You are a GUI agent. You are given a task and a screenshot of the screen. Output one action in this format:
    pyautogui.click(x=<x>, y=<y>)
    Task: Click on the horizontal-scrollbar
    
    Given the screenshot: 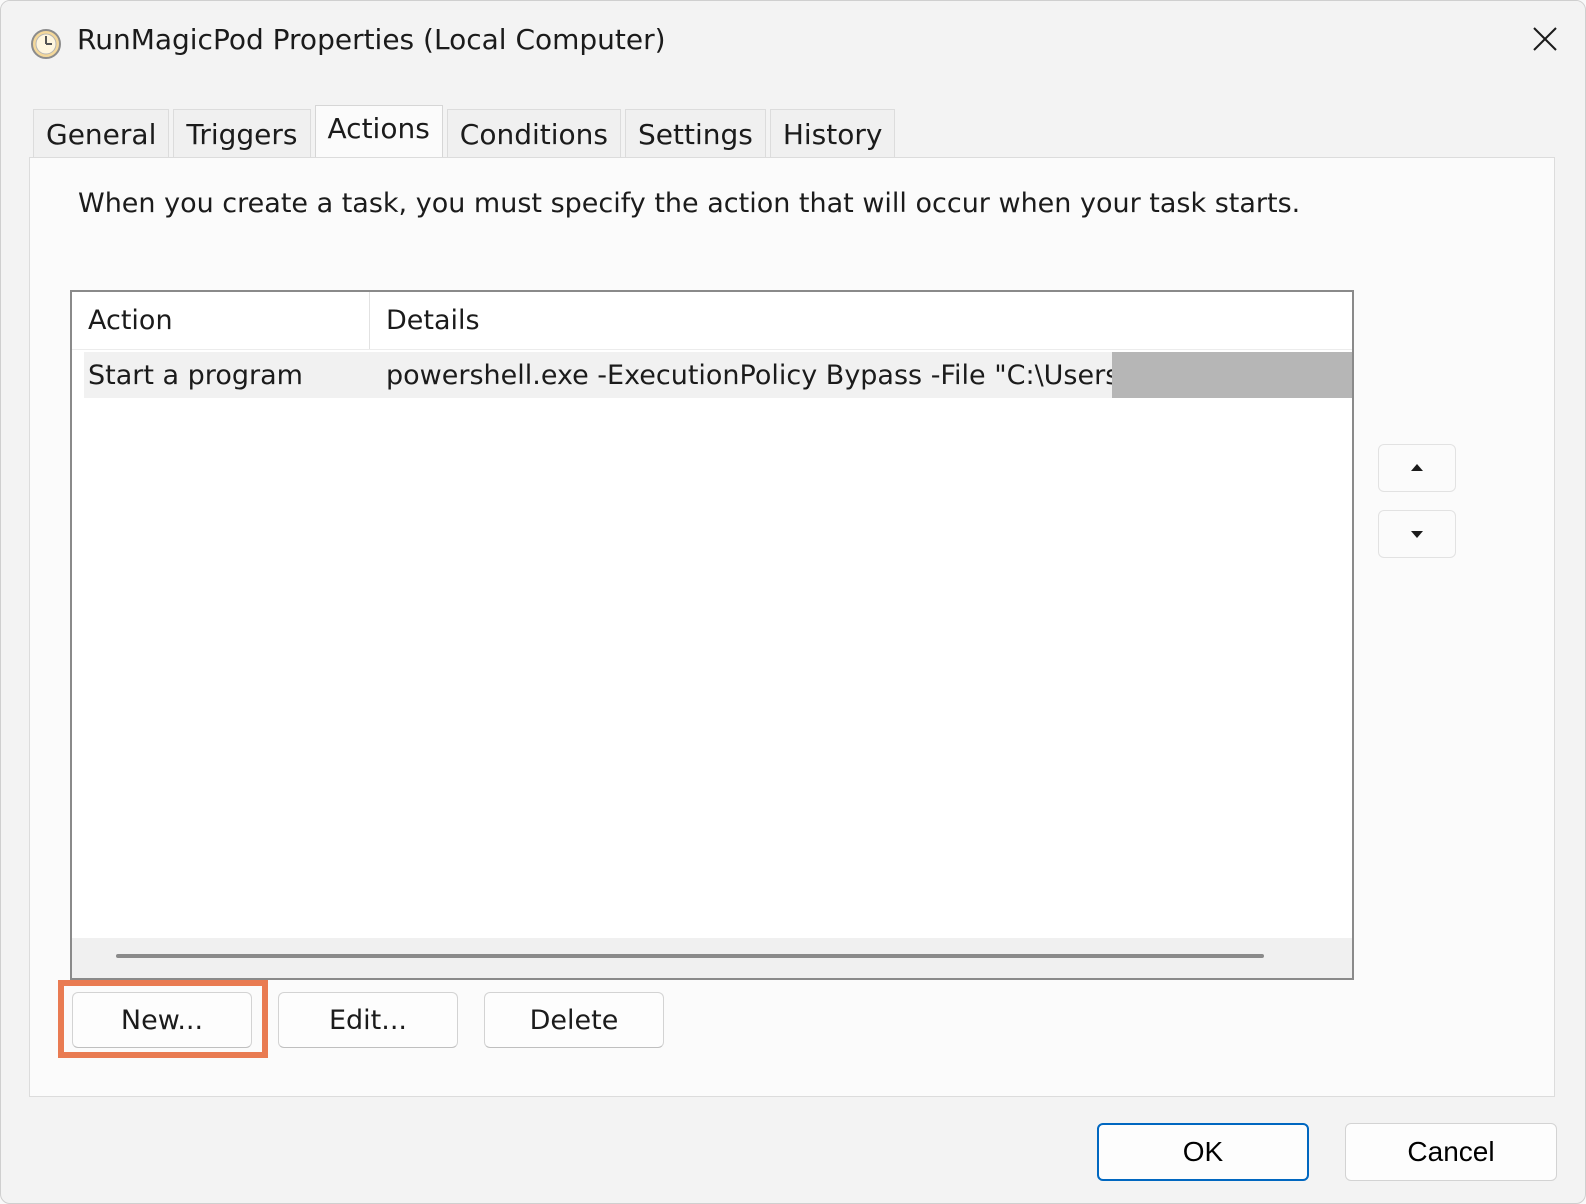 What is the action you would take?
    pyautogui.click(x=712, y=958)
    